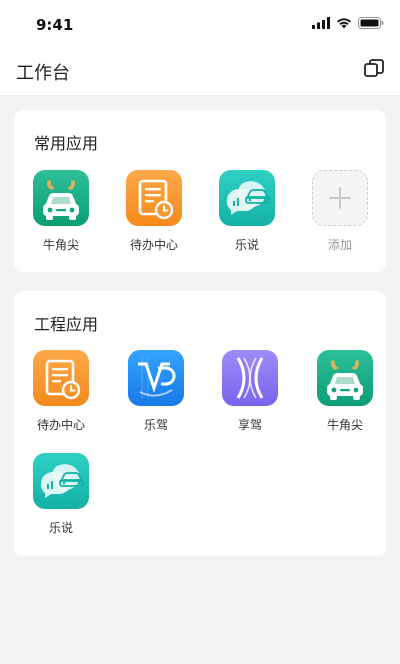  Describe the element at coordinates (250, 378) in the screenshot. I see `road-x-icon` at that location.